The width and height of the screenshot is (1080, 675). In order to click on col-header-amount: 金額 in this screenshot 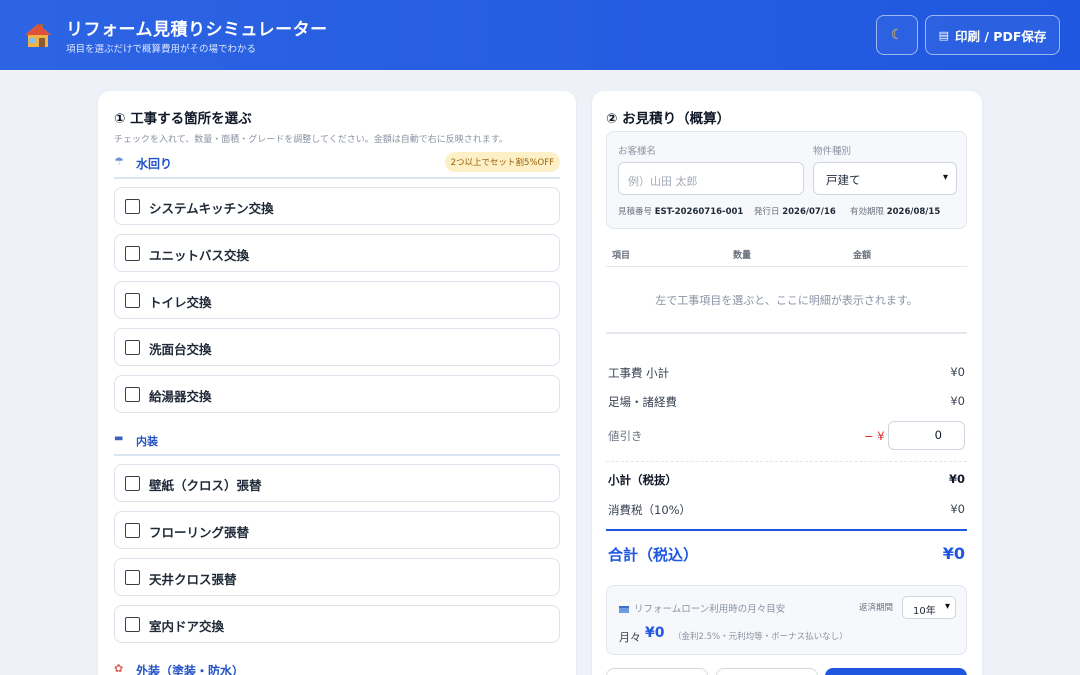, I will do `click(862, 256)`.